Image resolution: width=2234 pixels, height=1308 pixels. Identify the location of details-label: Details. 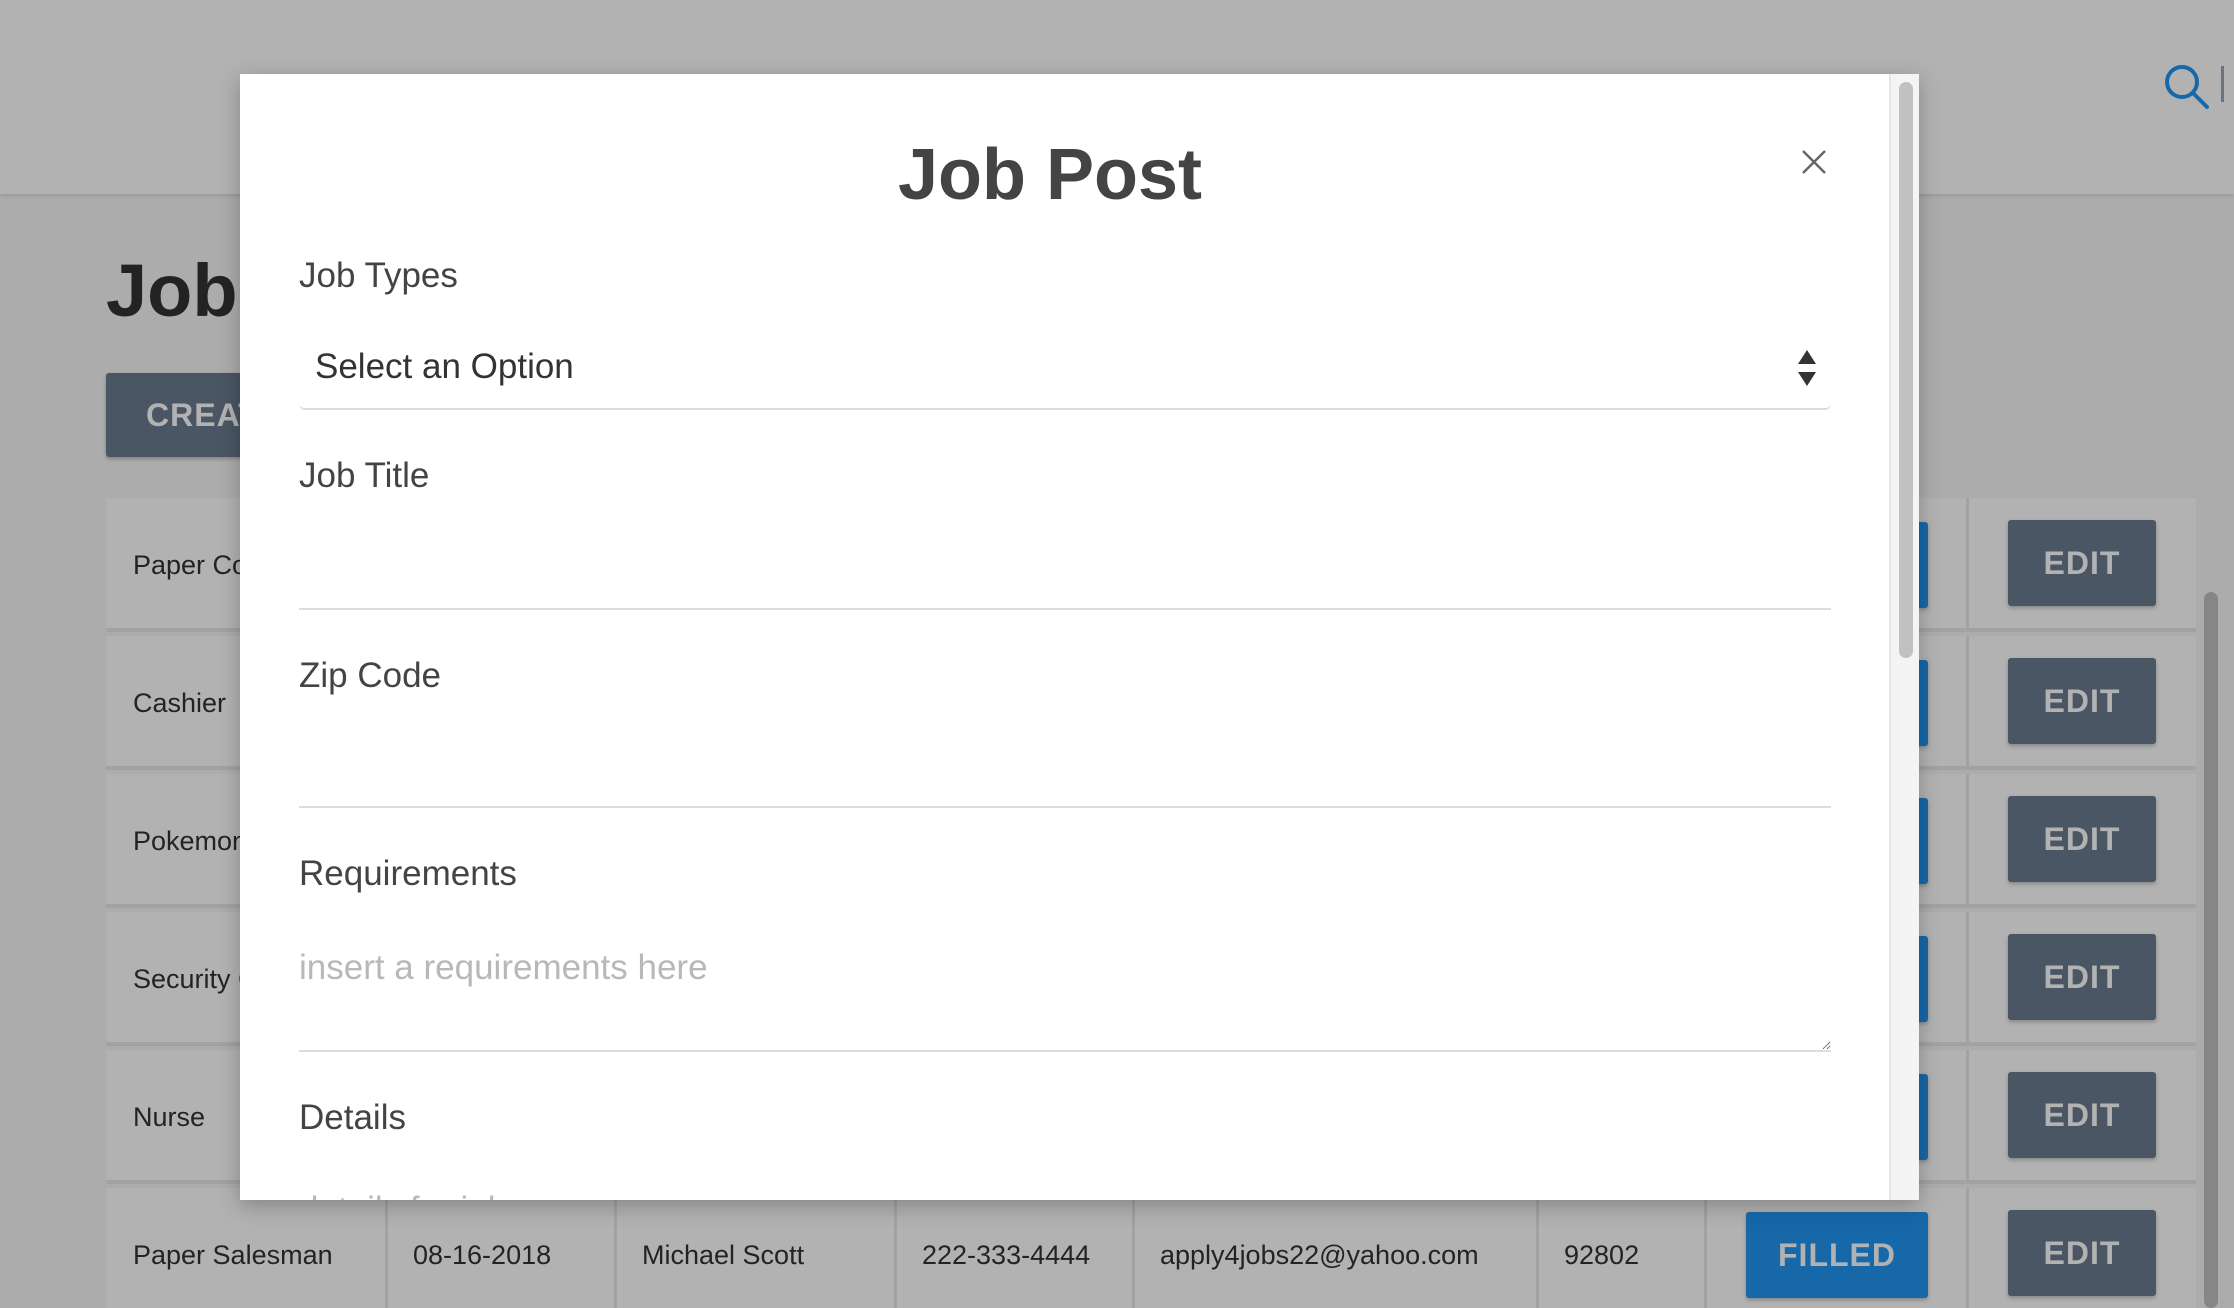
(352, 1117).